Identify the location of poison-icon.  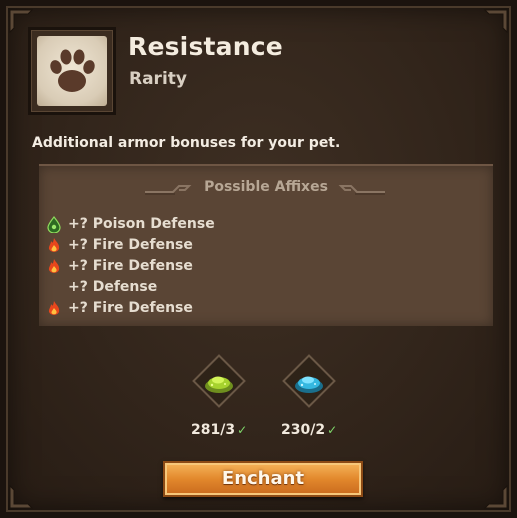
(54, 224).